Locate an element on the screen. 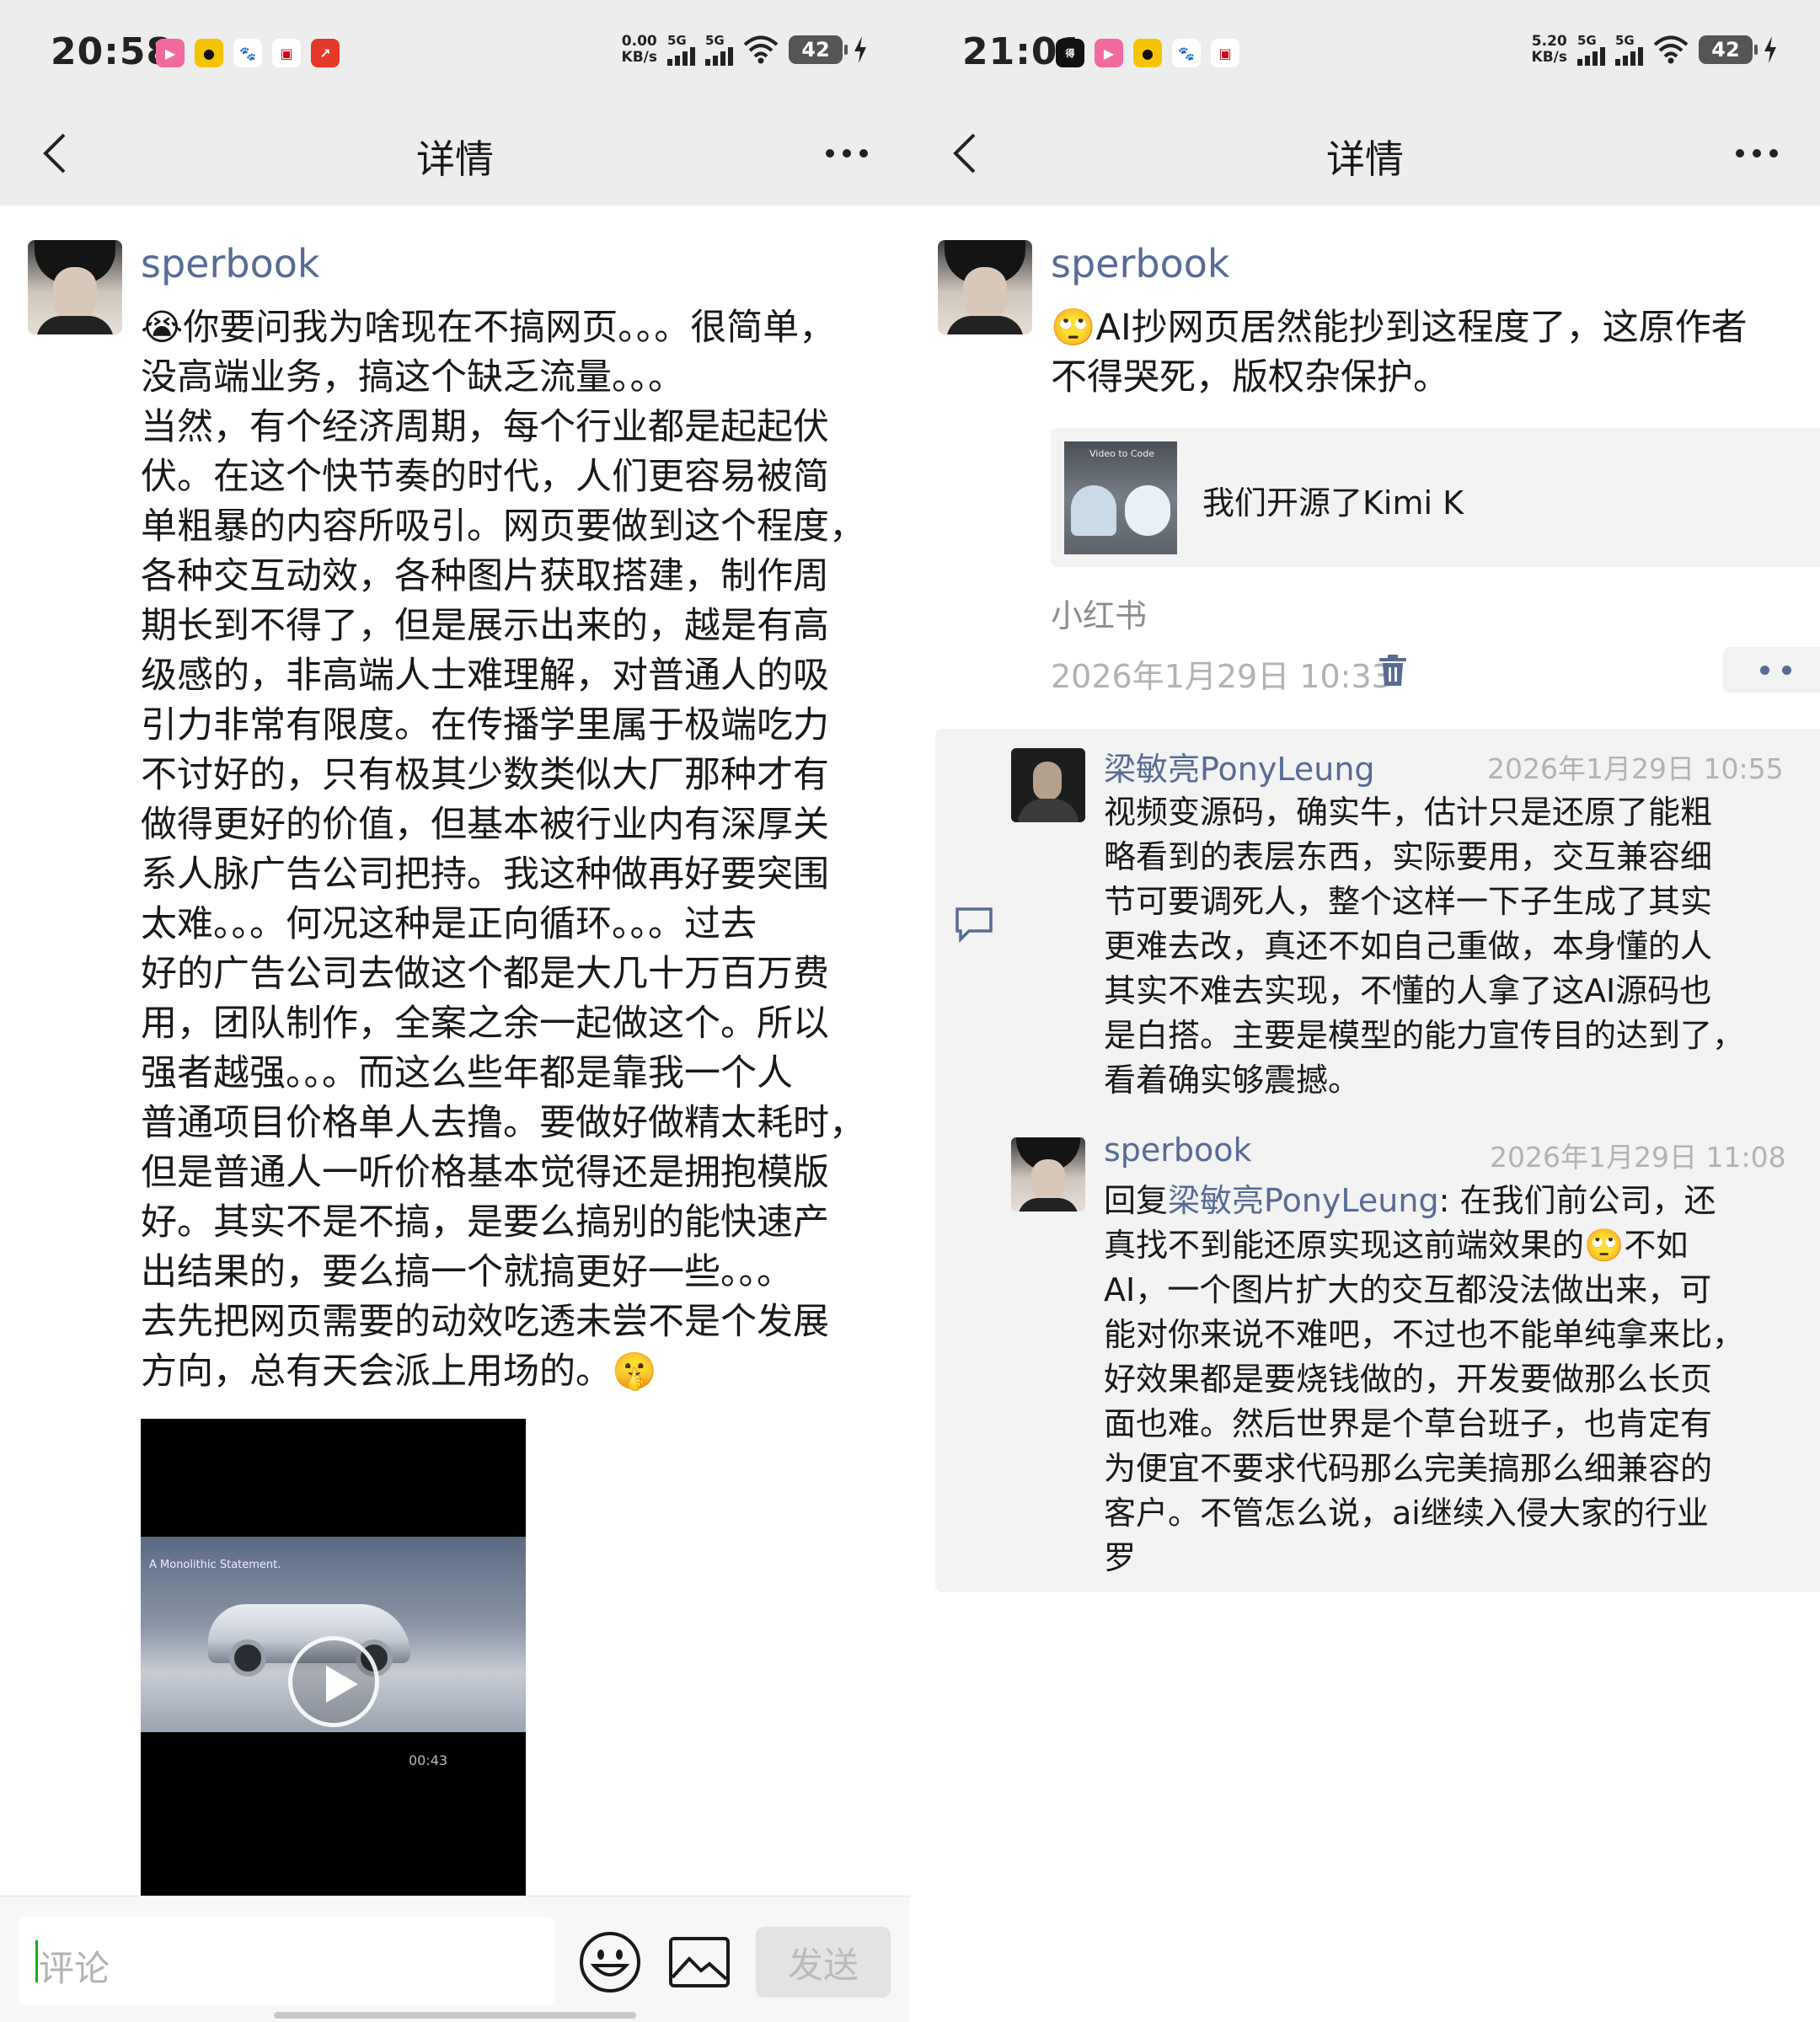 Image resolution: width=1820 pixels, height=2022 pixels. link-card: Video to Code 我们开源了Kimi K is located at coordinates (1435, 497).